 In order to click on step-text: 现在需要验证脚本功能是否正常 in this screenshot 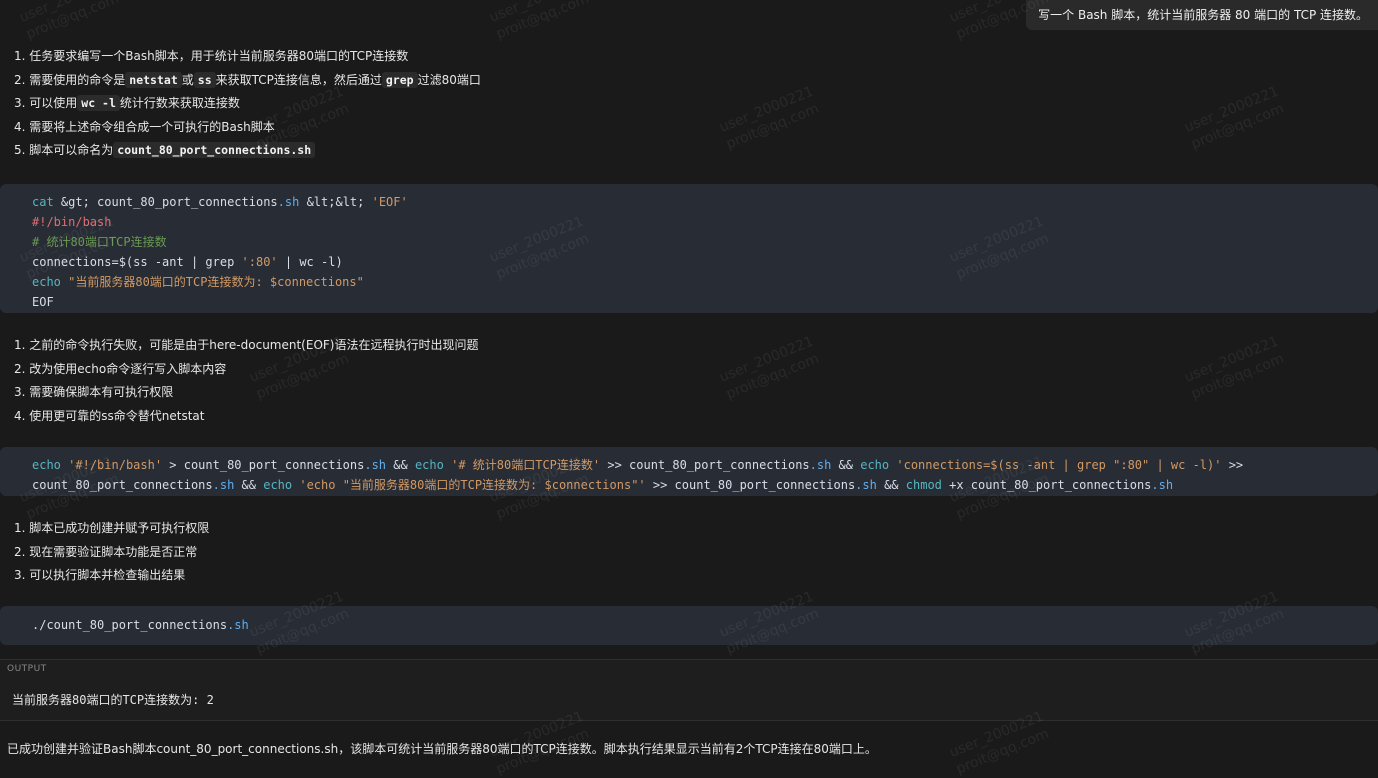, I will do `click(113, 551)`.